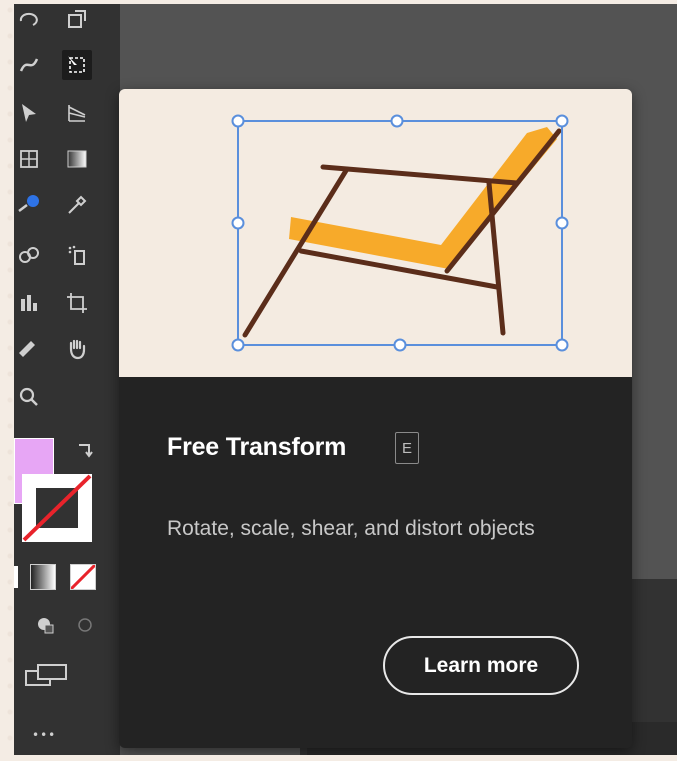 The image size is (677, 761). Describe the element at coordinates (77, 113) in the screenshot. I see `perspective-grid-icon` at that location.